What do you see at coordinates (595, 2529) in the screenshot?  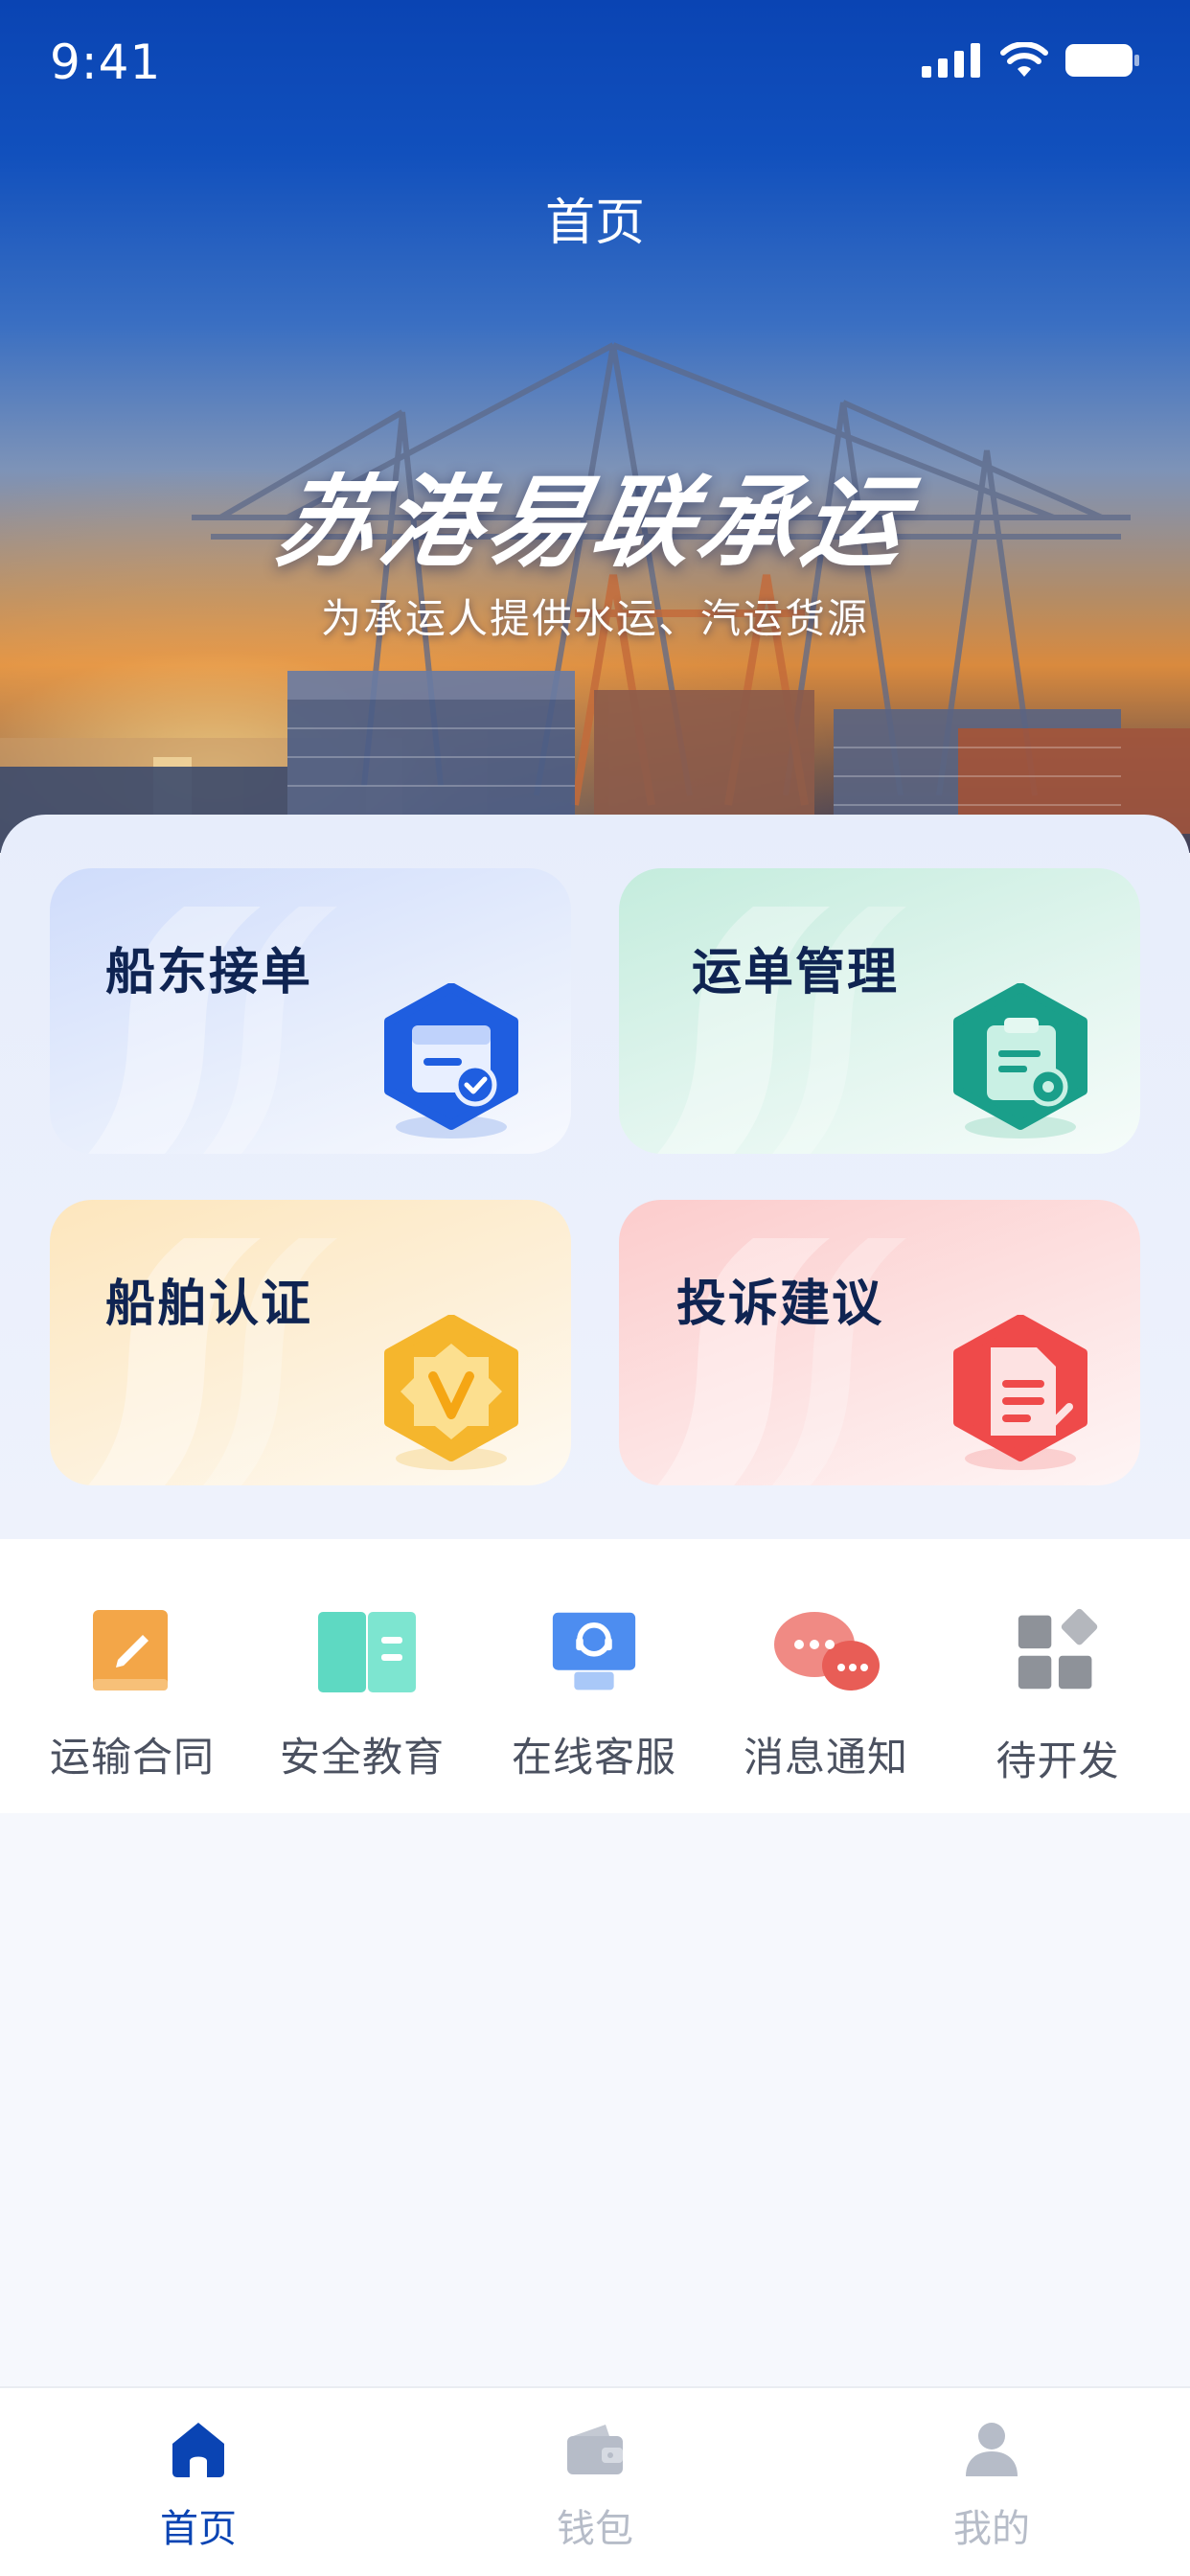 I see `tab-label: 钱包` at bounding box center [595, 2529].